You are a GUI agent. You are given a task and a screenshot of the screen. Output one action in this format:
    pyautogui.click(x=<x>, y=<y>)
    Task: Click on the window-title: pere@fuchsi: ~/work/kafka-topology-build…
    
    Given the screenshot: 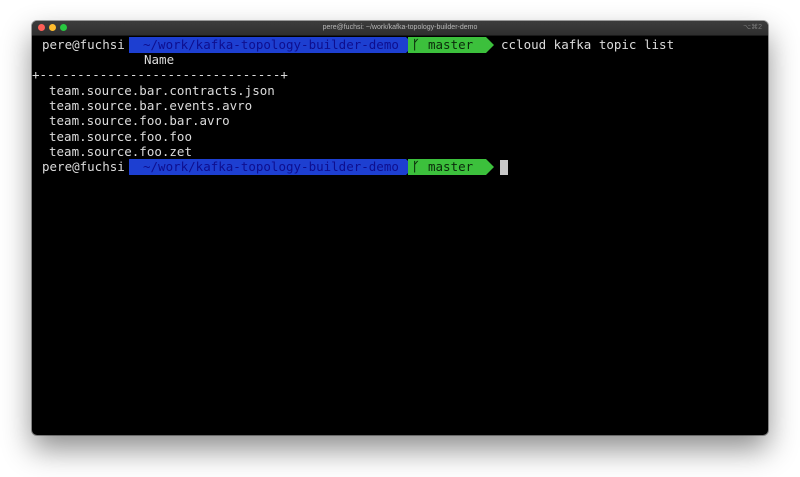 What is the action you would take?
    pyautogui.click(x=400, y=27)
    